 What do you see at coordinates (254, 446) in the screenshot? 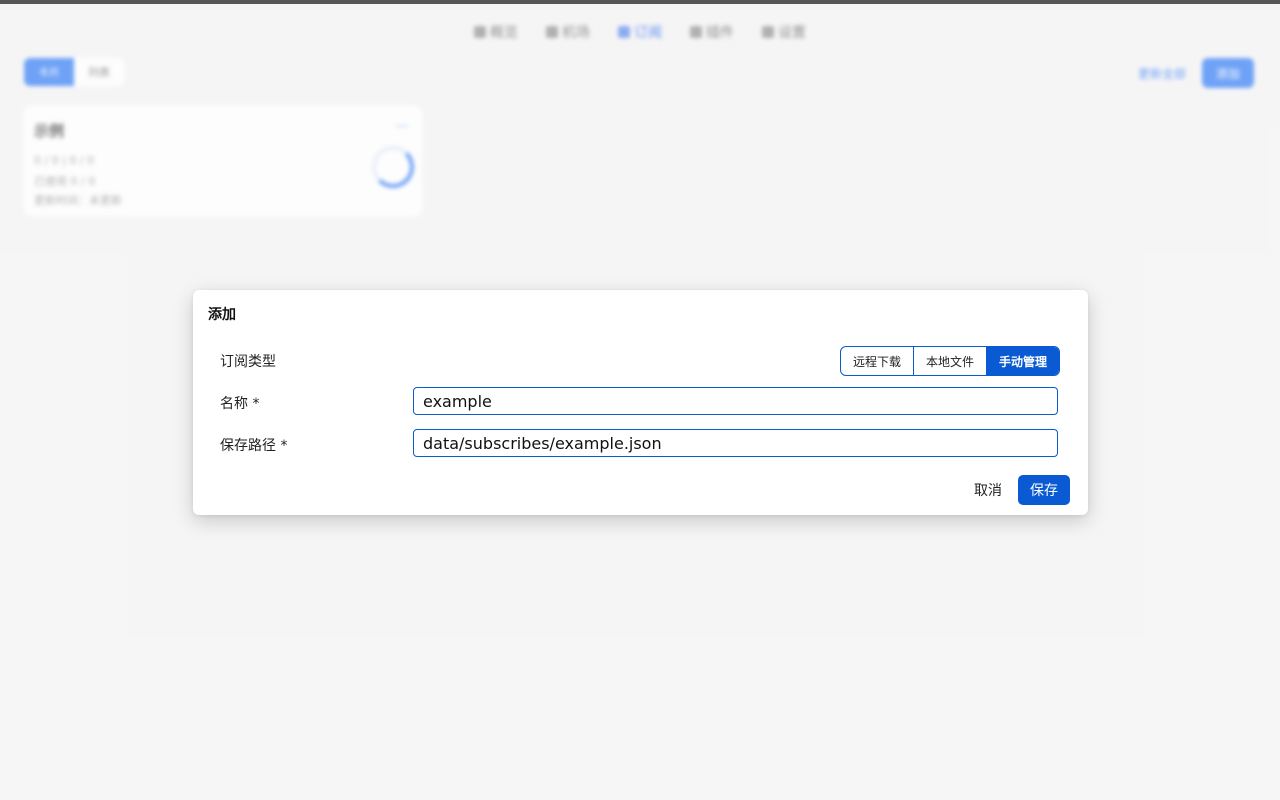
I see `save-path-label: 保存路径 *` at bounding box center [254, 446].